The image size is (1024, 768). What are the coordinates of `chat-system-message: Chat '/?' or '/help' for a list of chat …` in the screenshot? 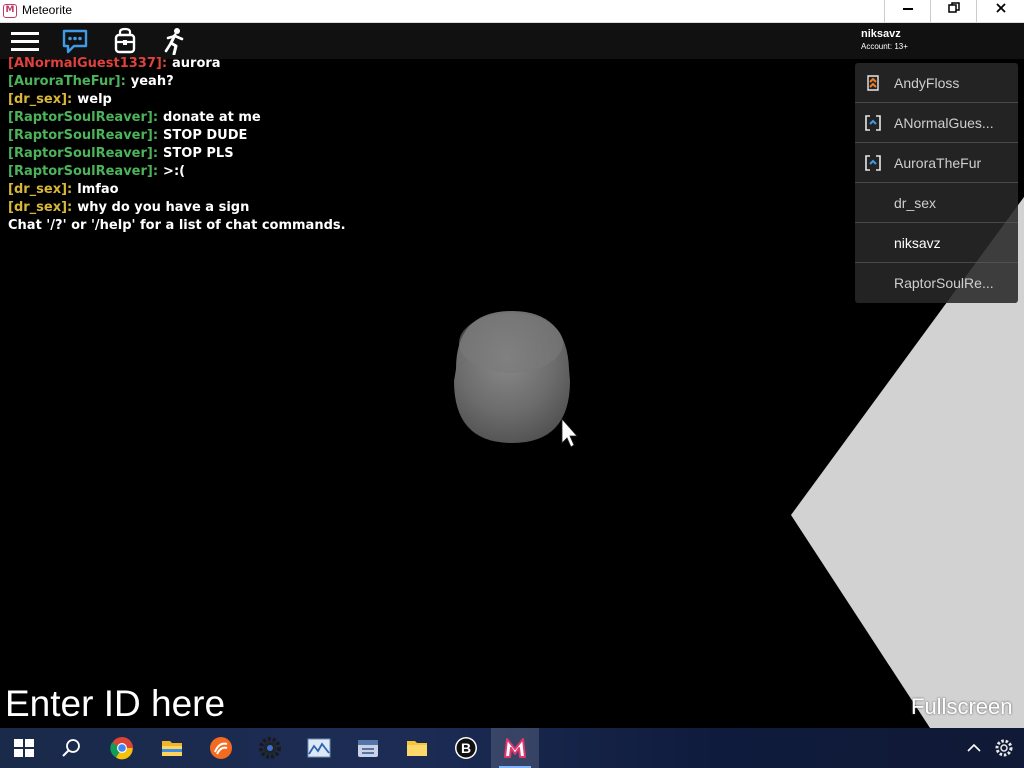 It's located at (177, 225).